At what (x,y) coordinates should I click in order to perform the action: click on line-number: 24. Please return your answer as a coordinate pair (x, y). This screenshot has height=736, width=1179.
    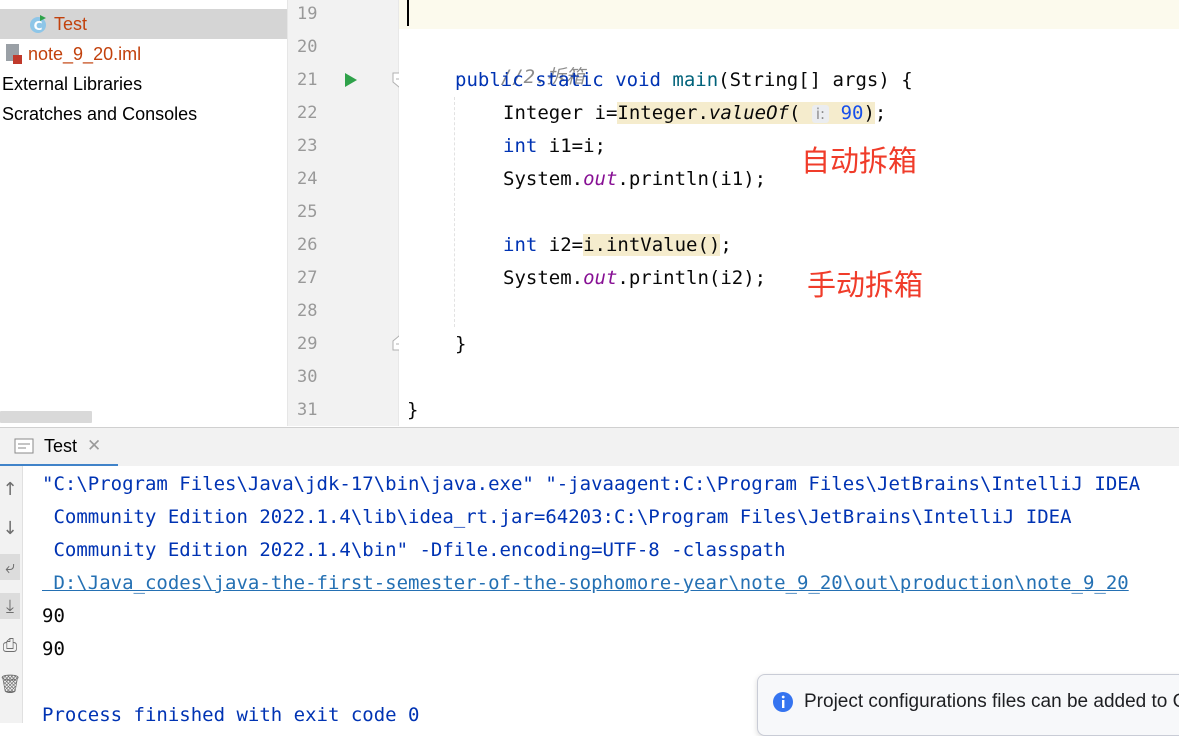
    Looking at the image, I should click on (307, 179).